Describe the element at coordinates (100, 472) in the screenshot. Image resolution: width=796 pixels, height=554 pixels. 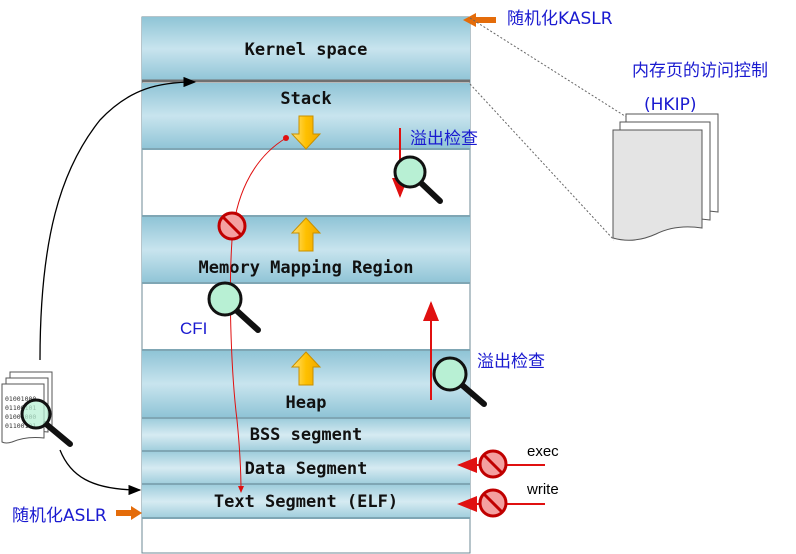
I see `binary-to-text-arrow` at that location.